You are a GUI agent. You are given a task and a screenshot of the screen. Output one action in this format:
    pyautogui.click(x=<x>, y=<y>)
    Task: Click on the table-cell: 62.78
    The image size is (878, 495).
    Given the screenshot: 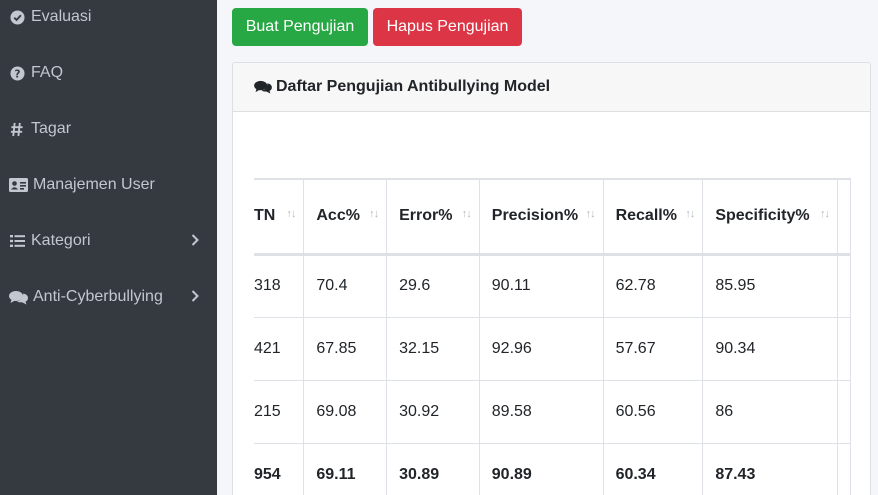 What is the action you would take?
    pyautogui.click(x=653, y=286)
    